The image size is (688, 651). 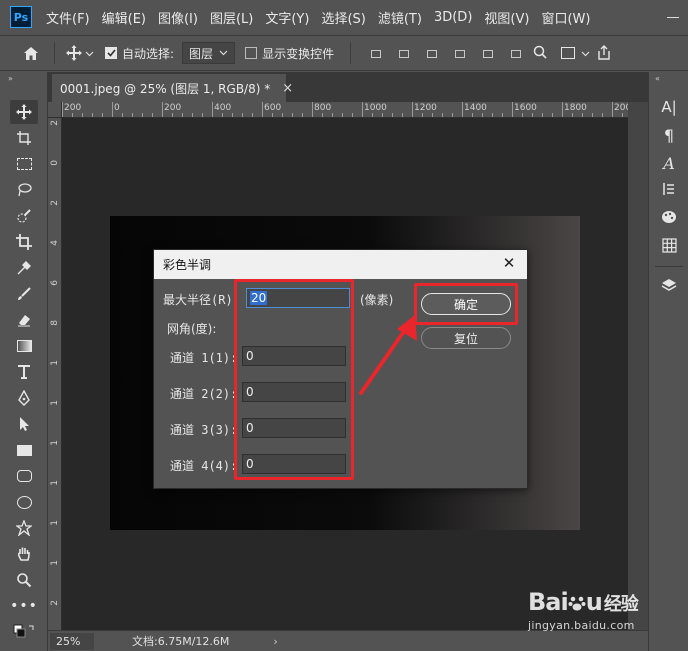 I want to click on swatches-panel-icon, so click(x=669, y=245).